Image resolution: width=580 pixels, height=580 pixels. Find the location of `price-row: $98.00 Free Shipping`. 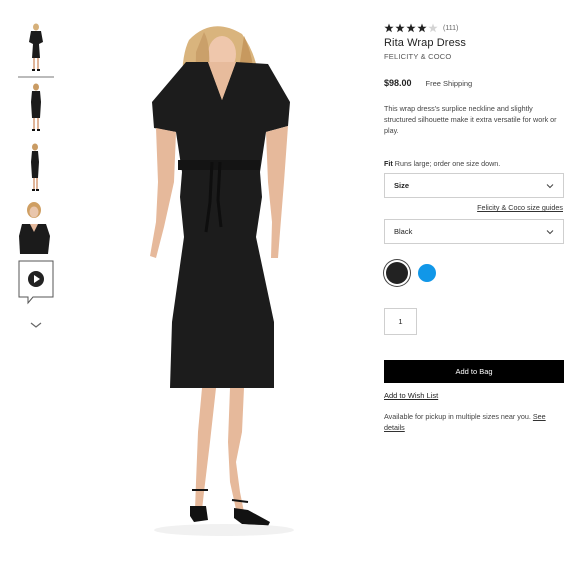

price-row: $98.00 Free Shipping is located at coordinates (474, 83).